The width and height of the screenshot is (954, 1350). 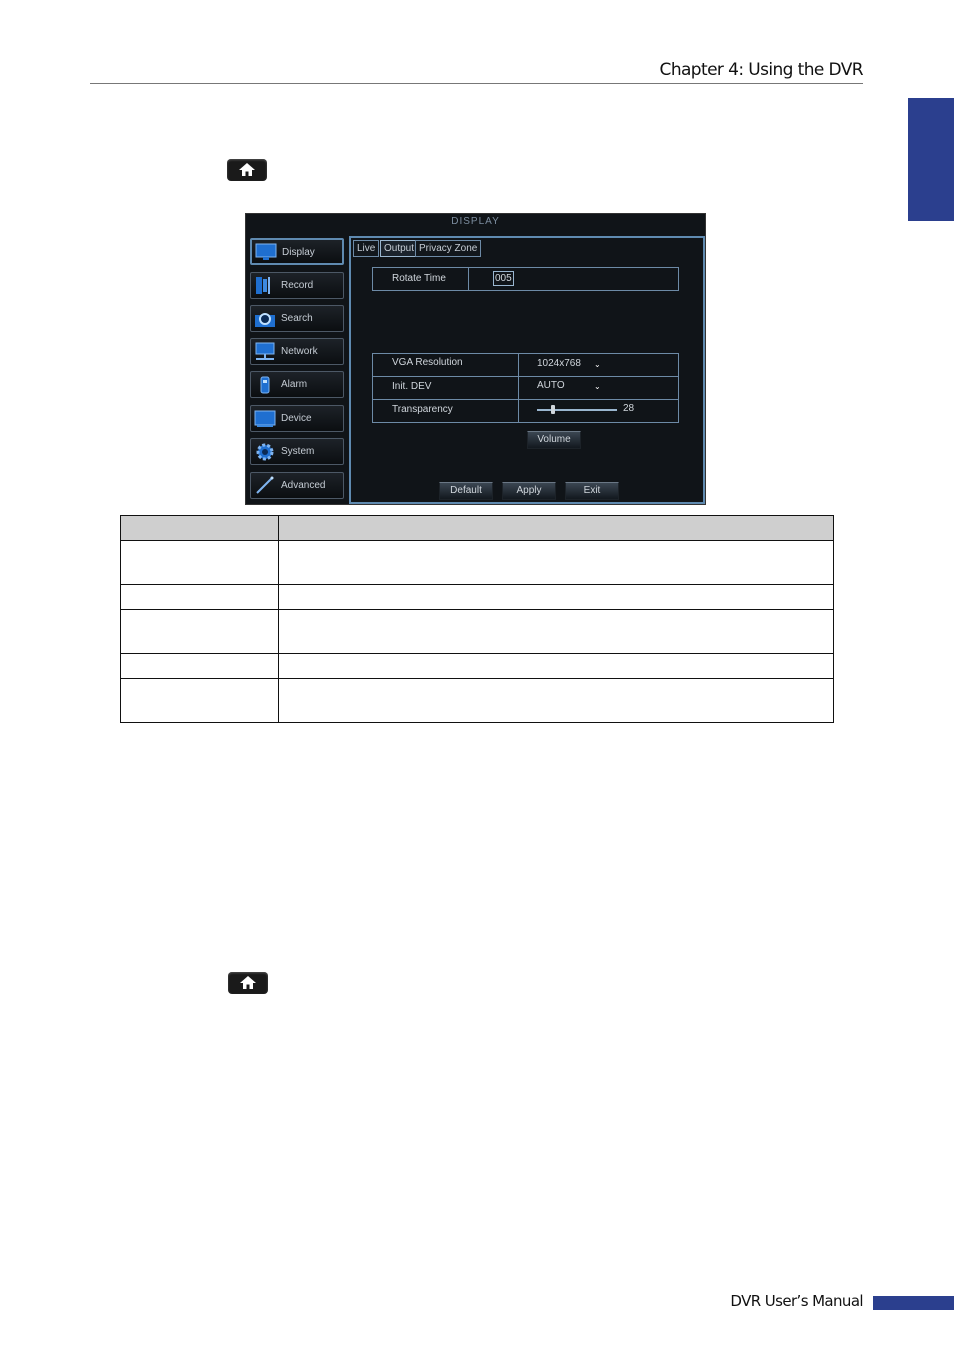 I want to click on menu-item-label: Search, so click(x=297, y=318).